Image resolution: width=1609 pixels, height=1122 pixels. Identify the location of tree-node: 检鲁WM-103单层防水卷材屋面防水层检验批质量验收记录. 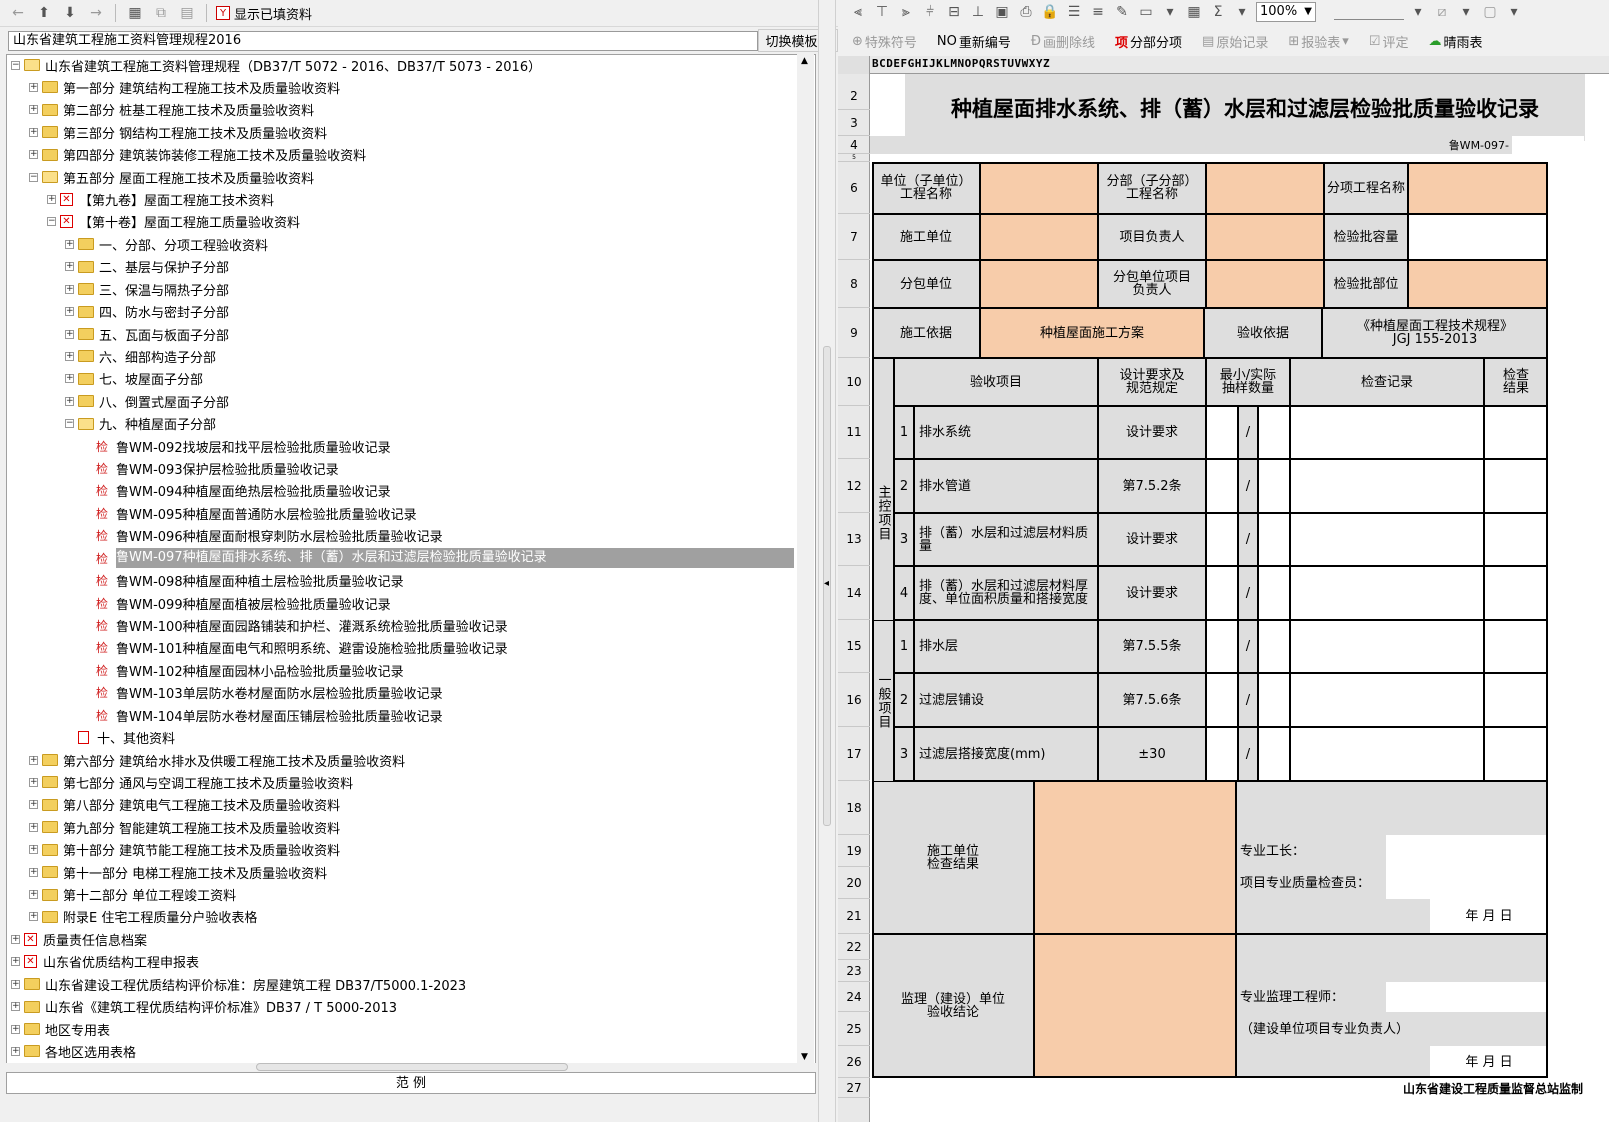
(263, 693).